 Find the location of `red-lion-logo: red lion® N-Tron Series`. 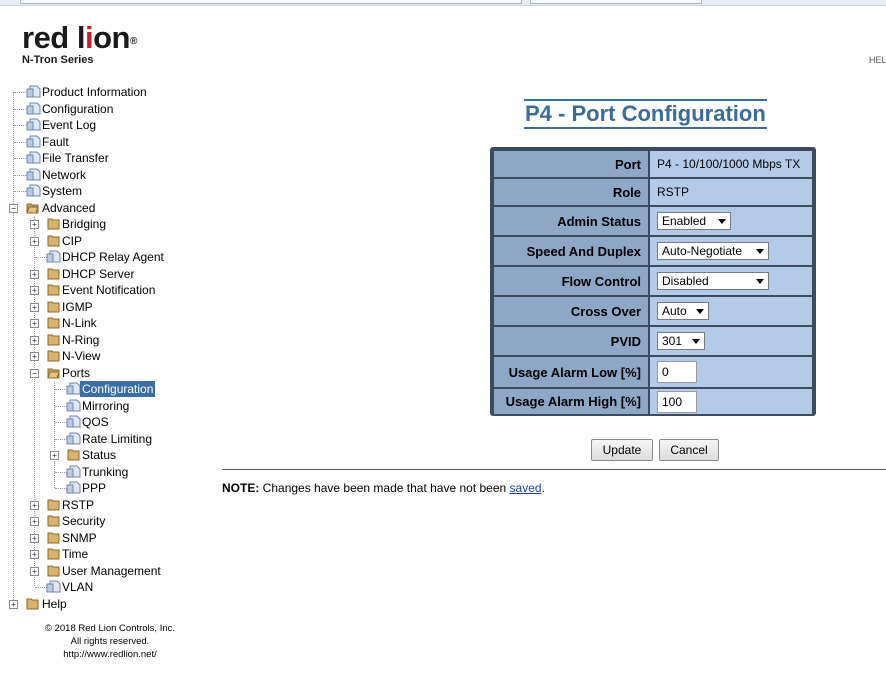

red-lion-logo: red lion® N-Tron Series is located at coordinates (79, 43).